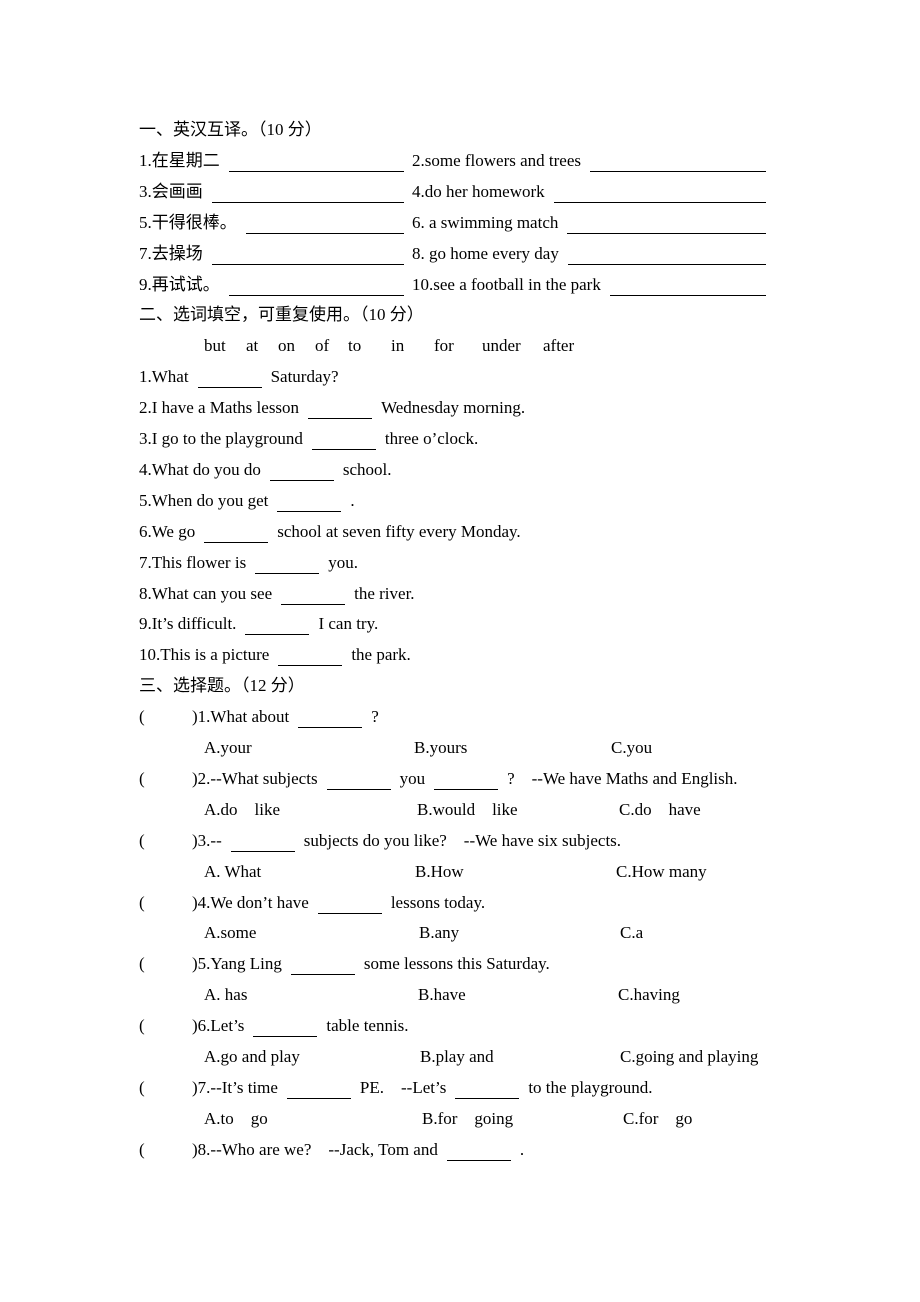 The width and height of the screenshot is (920, 1302). Describe the element at coordinates (590, 1087) in the screenshot. I see `question-text: to the playground.` at that location.